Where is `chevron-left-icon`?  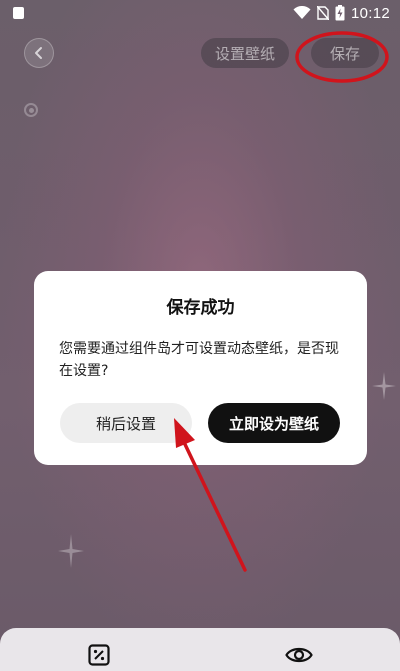
chevron-left-icon is located at coordinates (38, 53).